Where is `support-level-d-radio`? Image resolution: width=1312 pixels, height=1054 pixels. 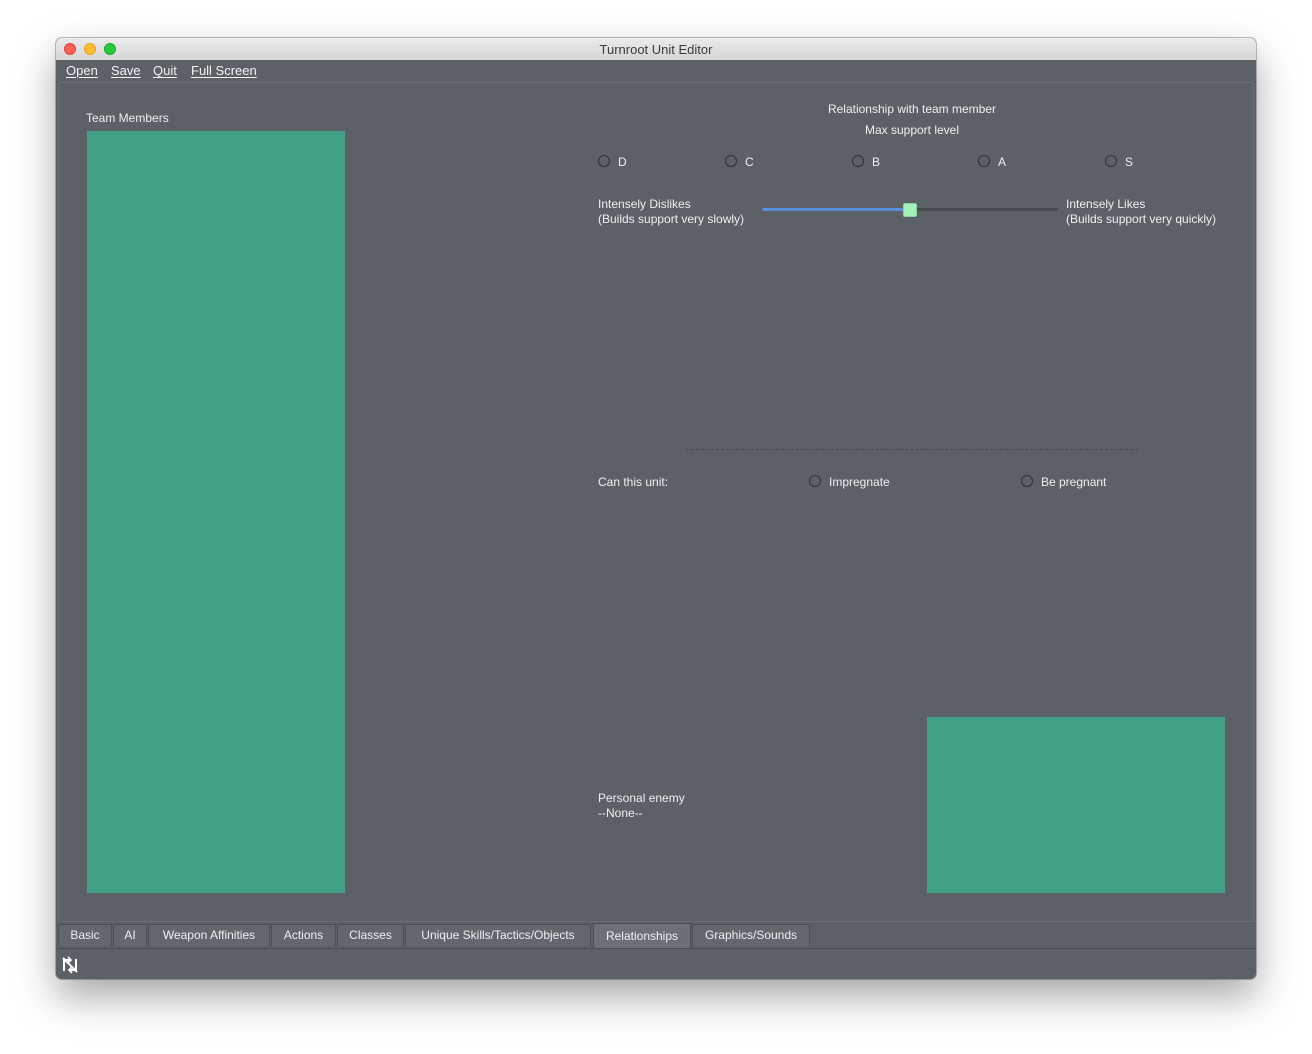 support-level-d-radio is located at coordinates (604, 161).